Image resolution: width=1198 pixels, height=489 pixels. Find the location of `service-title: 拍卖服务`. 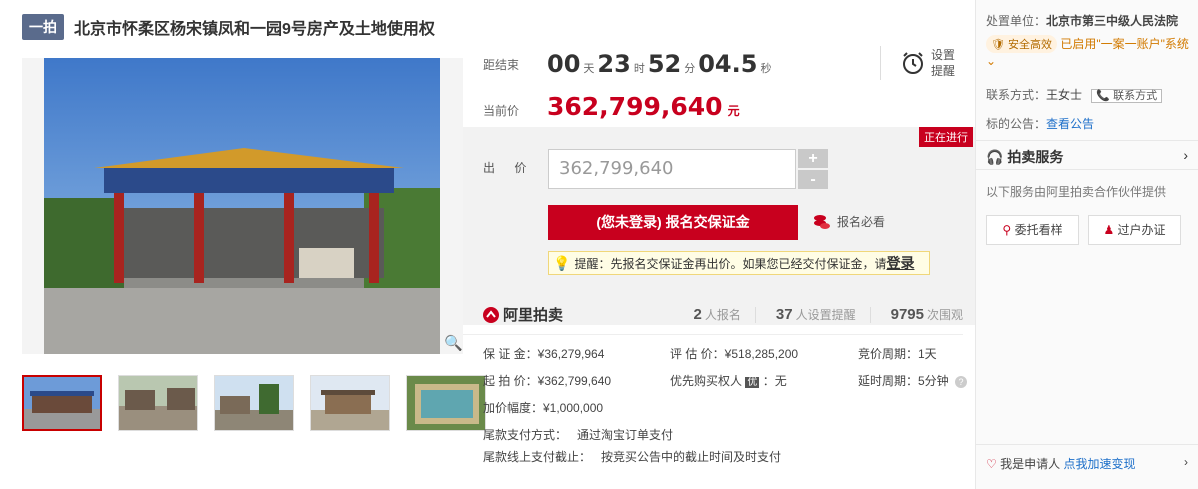

service-title: 拍卖服务 is located at coordinates (1035, 157).